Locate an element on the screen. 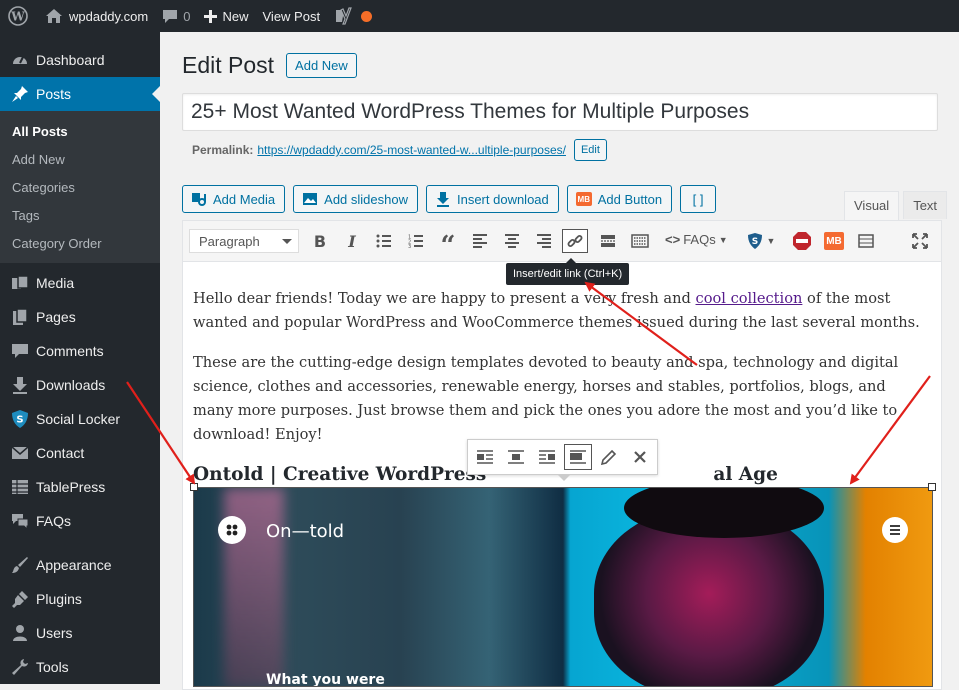  sidebar-item-label: Media is located at coordinates (55, 283).